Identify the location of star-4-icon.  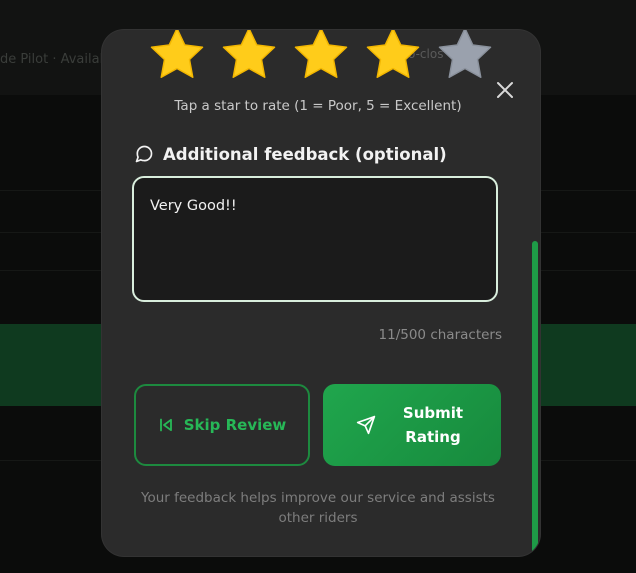
(393, 57).